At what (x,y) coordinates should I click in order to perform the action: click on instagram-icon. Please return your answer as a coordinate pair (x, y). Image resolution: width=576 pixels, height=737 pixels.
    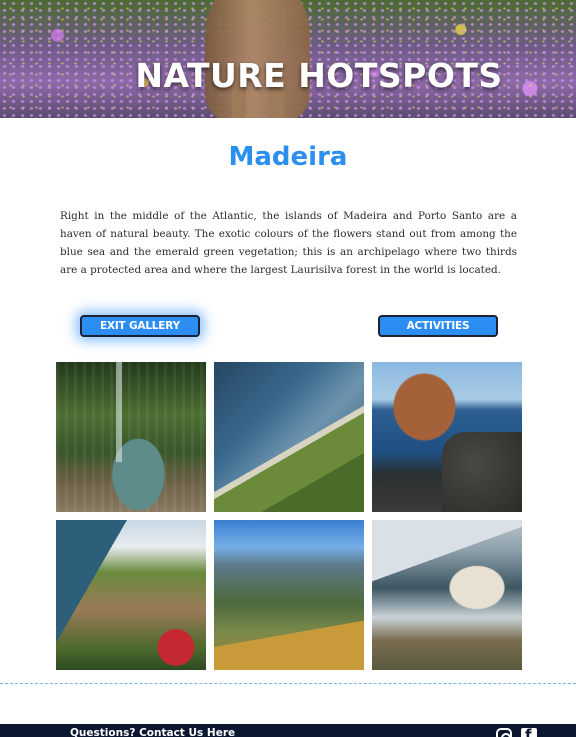
    Looking at the image, I should click on (504, 732).